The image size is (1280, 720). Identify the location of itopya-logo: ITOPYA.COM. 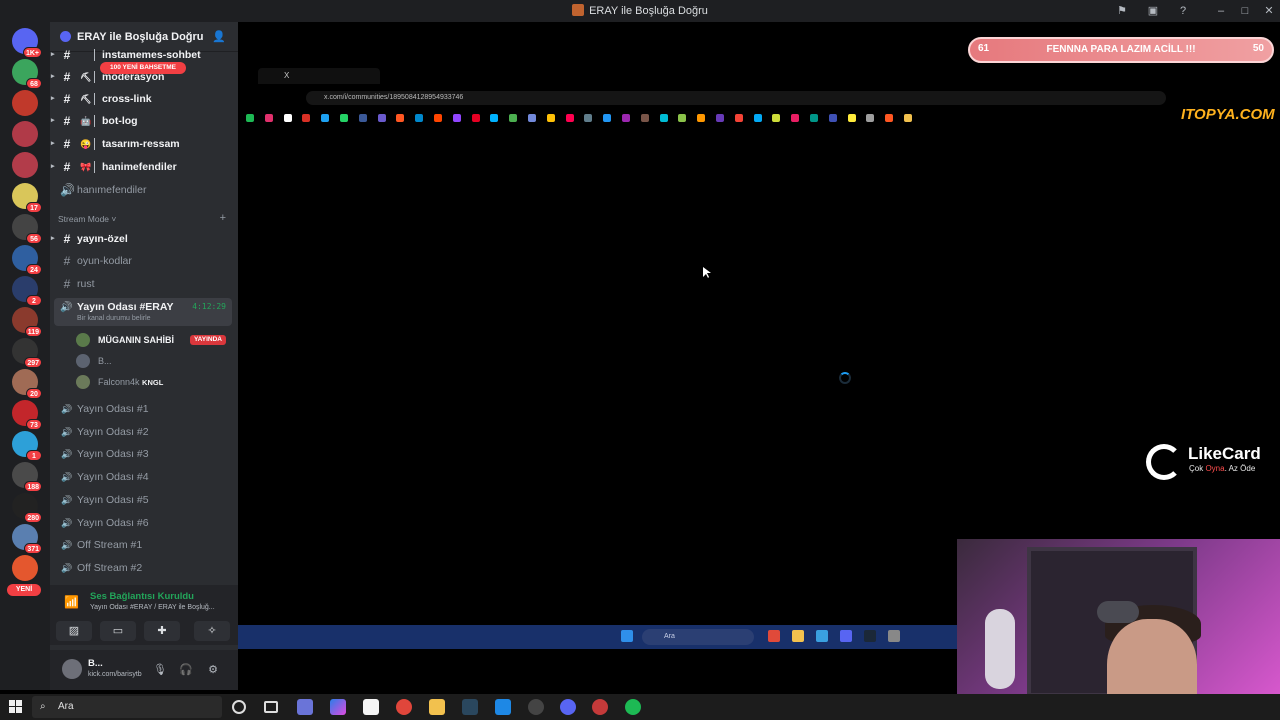
(1228, 114).